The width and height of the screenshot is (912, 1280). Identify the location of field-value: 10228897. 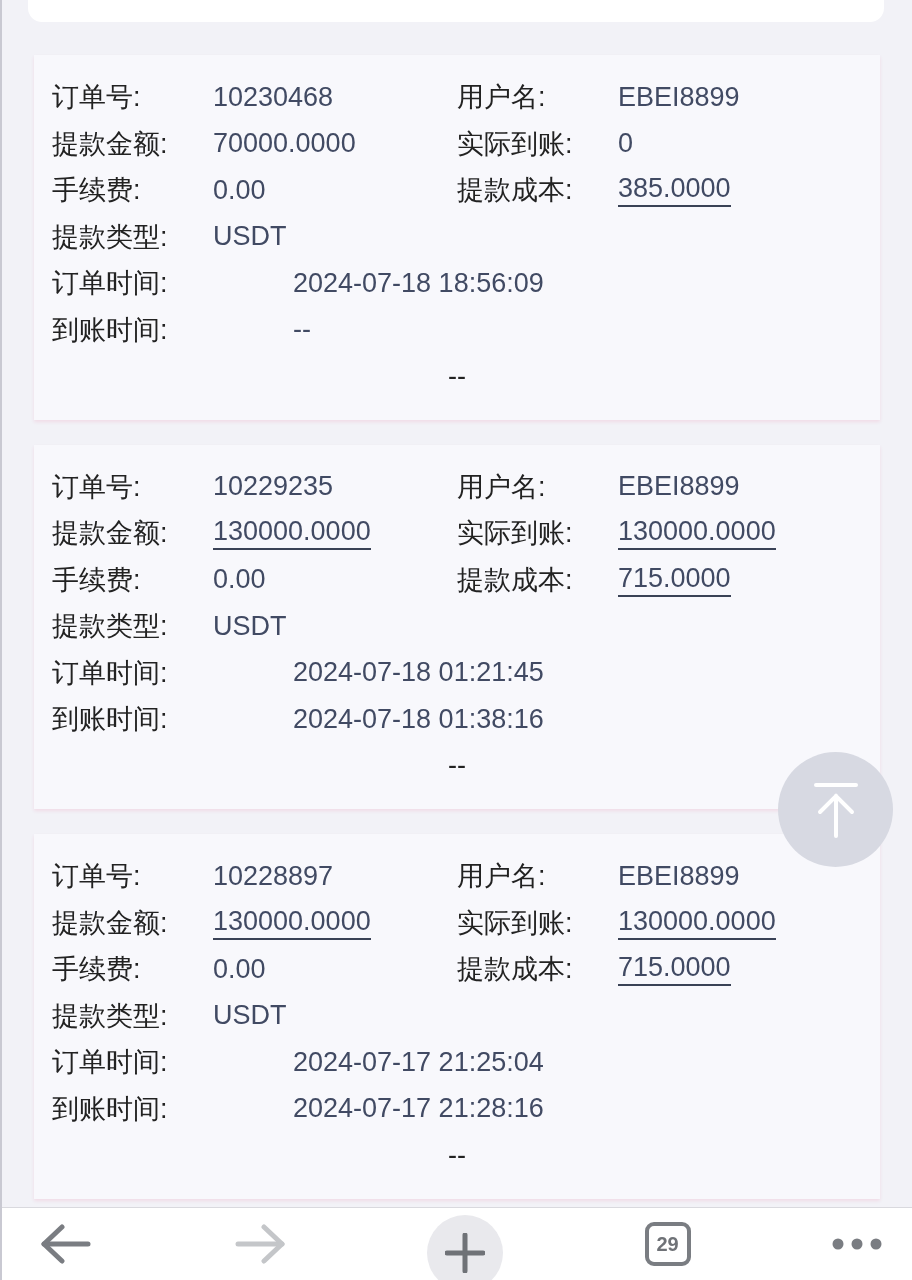
(273, 876).